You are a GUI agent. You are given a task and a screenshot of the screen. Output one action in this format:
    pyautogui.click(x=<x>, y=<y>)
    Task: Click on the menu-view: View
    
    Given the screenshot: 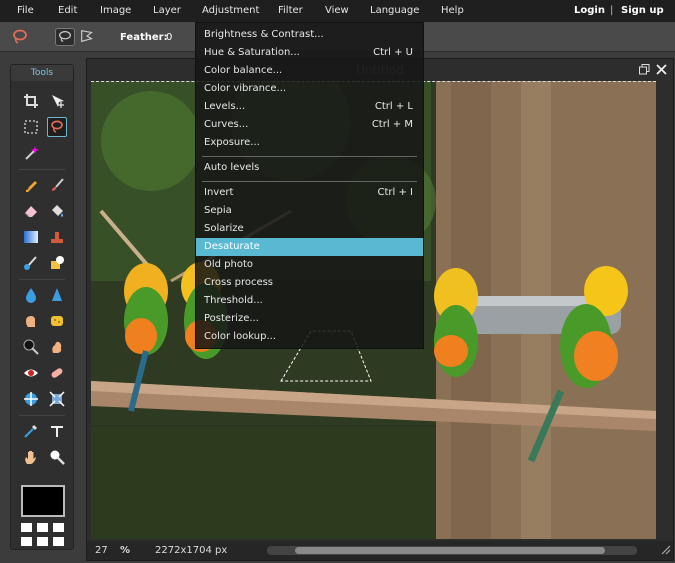 What is the action you would take?
    pyautogui.click(x=337, y=10)
    